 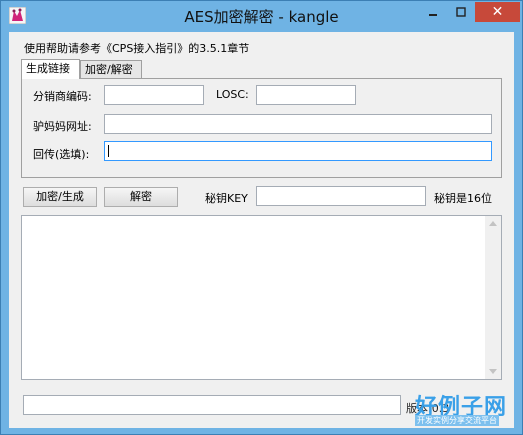 I want to click on losc-label: LOSC:, so click(x=232, y=94).